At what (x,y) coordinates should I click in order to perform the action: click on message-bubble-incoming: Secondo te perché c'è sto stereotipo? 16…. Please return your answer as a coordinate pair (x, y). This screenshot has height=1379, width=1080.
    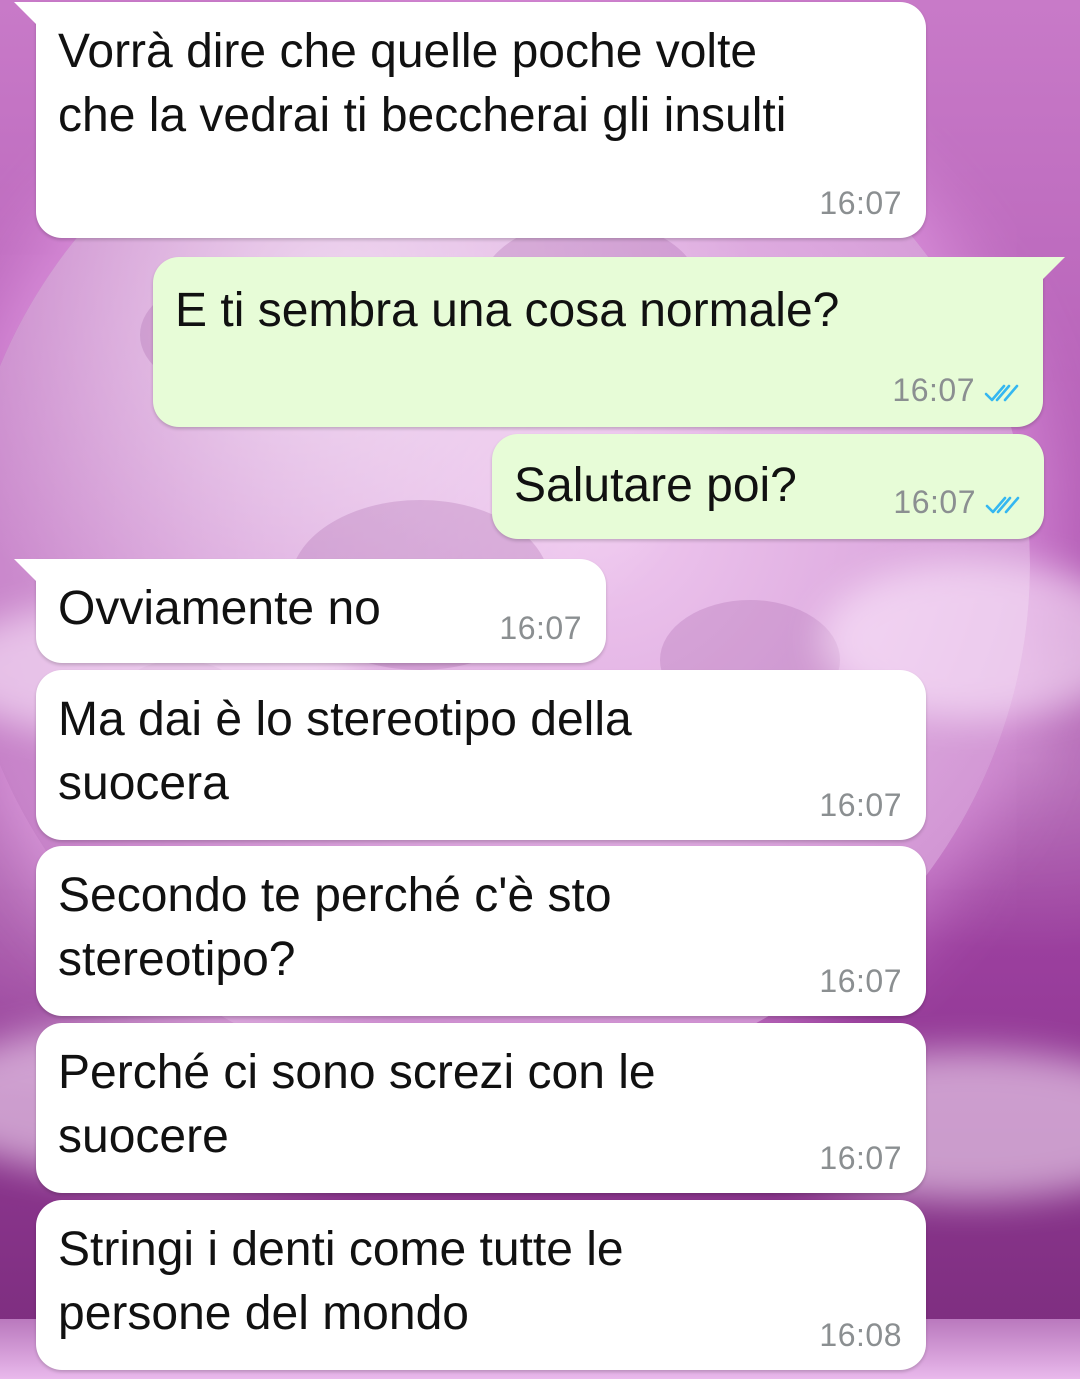
    Looking at the image, I should click on (481, 931).